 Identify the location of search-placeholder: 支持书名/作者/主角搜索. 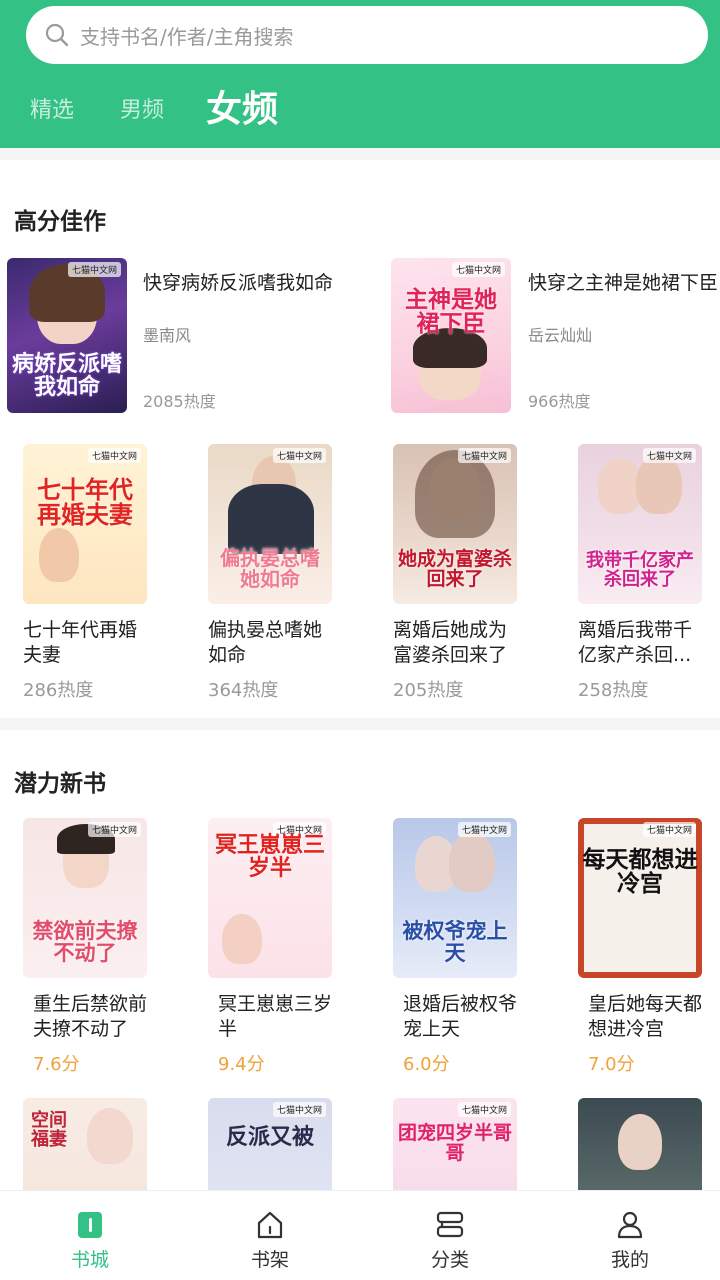
(187, 36).